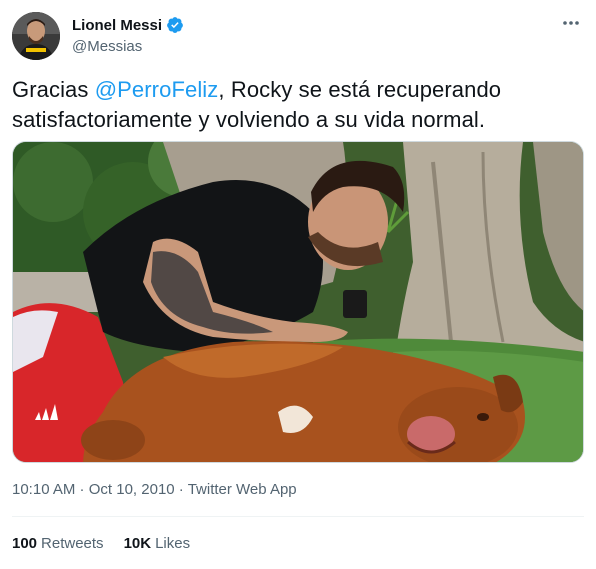 The image size is (596, 569). I want to click on verified-badge-icon, so click(175, 25).